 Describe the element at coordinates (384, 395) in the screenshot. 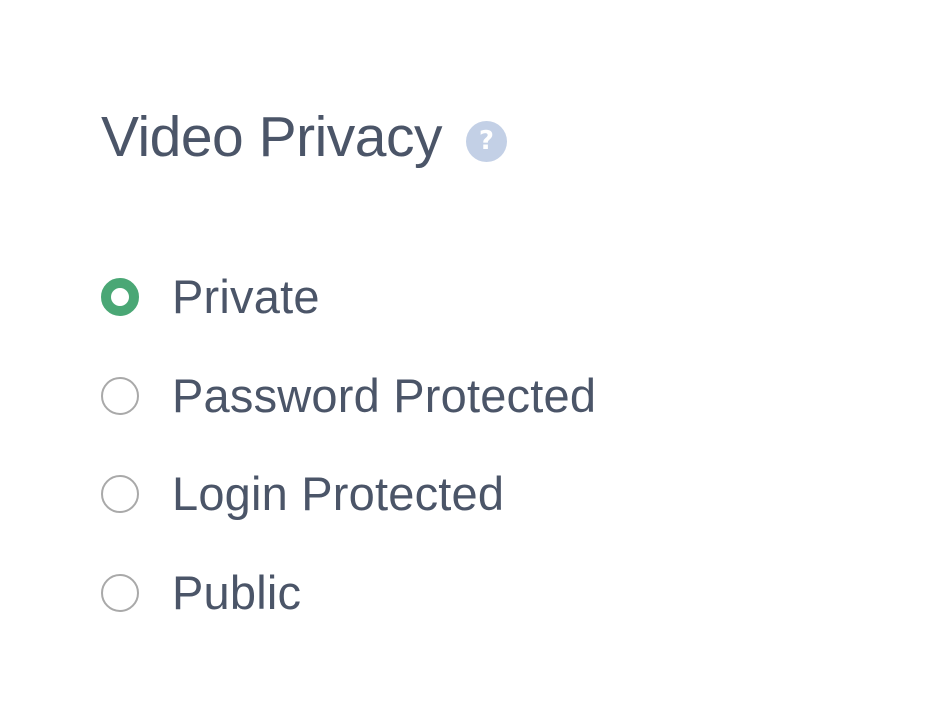

I see `privacy-option-label: Password Protected` at that location.